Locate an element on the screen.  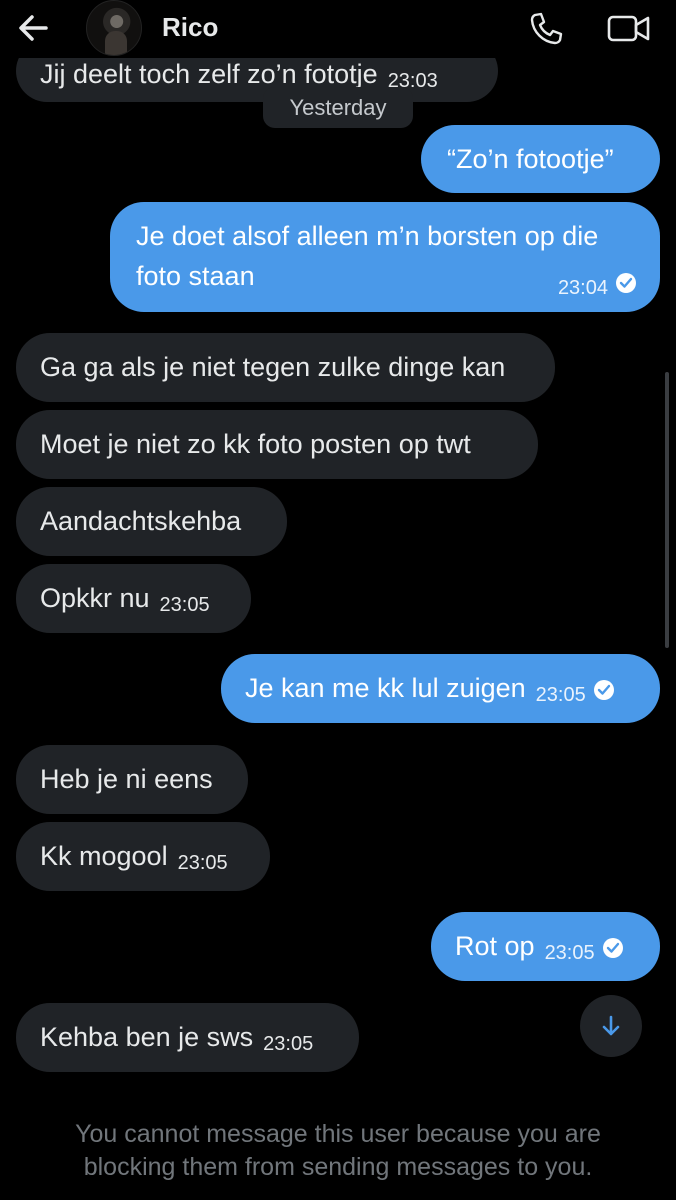
phone-call-button is located at coordinates (546, 28).